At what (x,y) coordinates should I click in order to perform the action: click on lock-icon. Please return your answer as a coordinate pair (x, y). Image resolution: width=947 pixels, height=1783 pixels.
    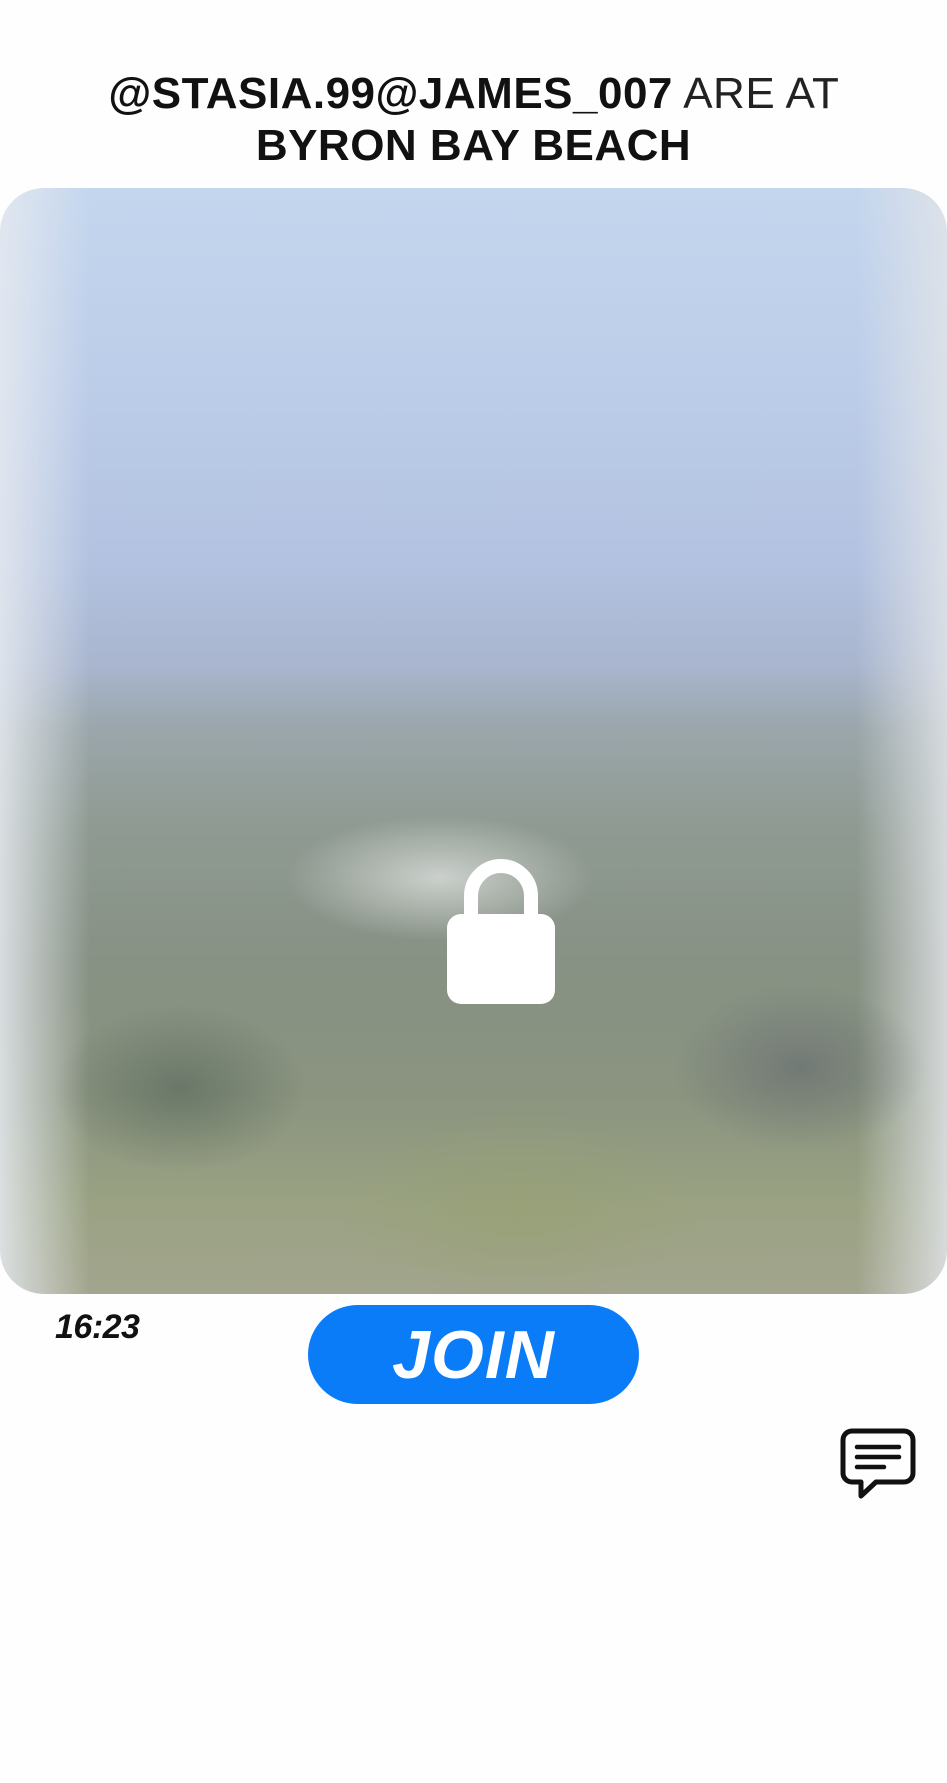
    Looking at the image, I should click on (501, 931).